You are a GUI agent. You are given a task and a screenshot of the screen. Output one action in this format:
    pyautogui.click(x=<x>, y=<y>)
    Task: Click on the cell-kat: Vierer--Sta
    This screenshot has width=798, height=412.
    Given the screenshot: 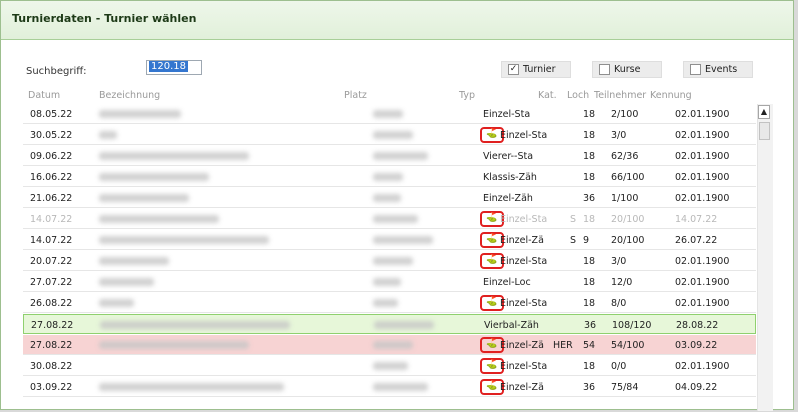 What is the action you would take?
    pyautogui.click(x=508, y=156)
    